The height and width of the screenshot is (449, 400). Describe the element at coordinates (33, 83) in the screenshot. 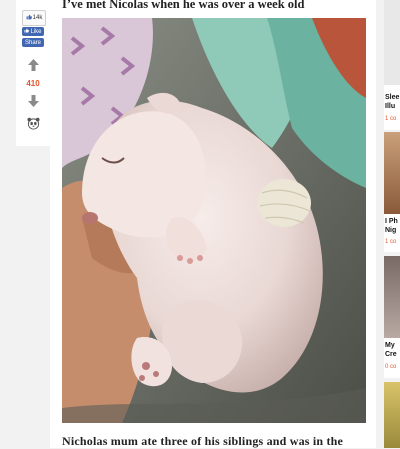

I see `vote-count: 410` at that location.